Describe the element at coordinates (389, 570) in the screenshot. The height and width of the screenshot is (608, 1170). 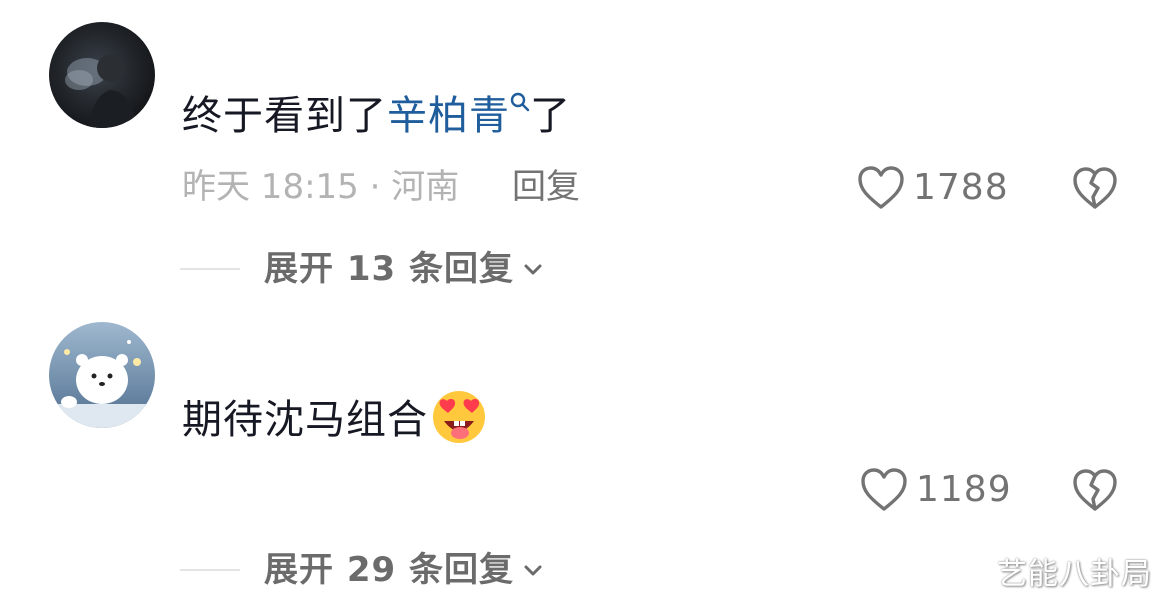
I see `expand-replies-label: 展开 29 条回复` at that location.